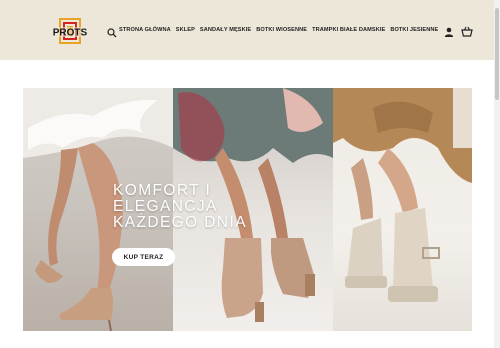 This screenshot has width=500, height=348. I want to click on logo-text: PROTS, so click(70, 33).